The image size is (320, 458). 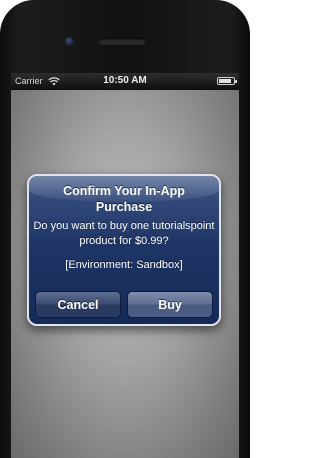 I want to click on buy-button: Buy, so click(x=170, y=304).